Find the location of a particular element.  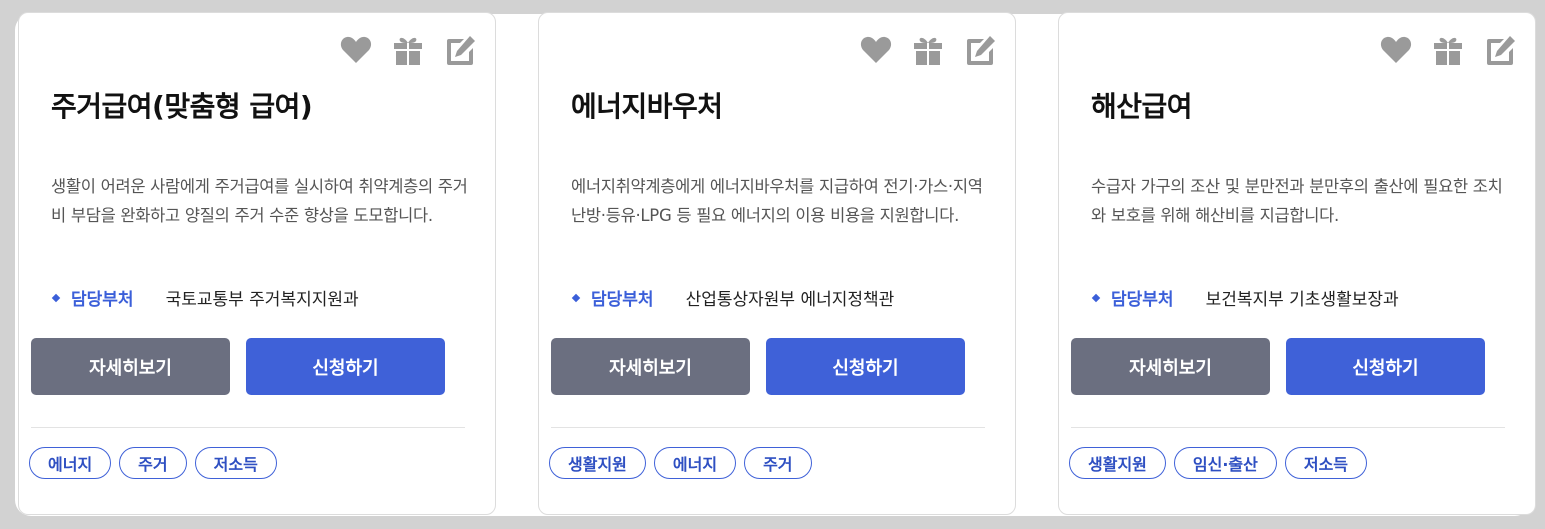

tag-list: 생활지원 에너지 주거 is located at coordinates (680, 463).